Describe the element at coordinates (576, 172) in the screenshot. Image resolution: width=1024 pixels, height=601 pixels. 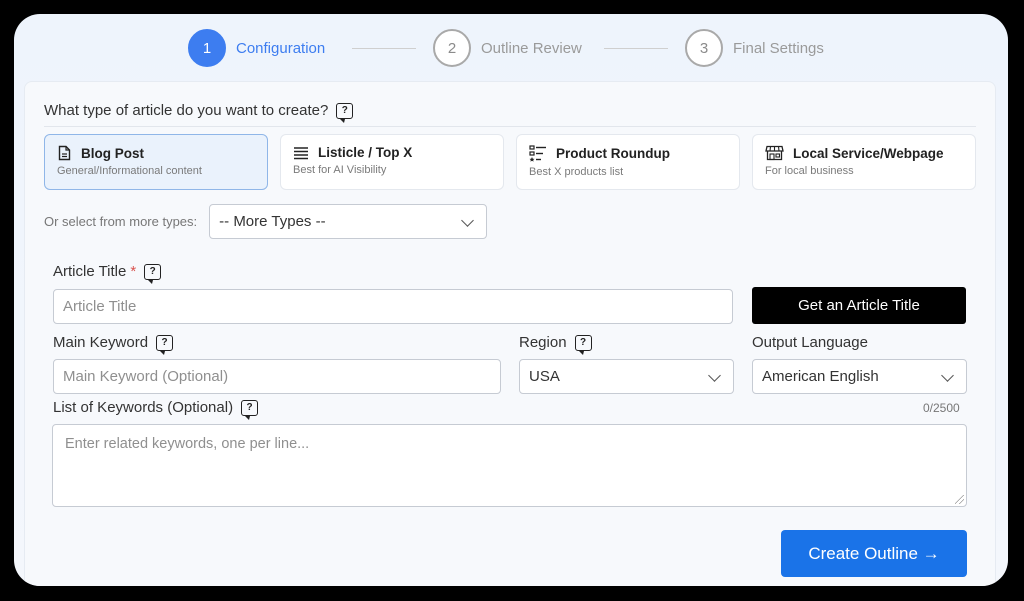
I see `type-card-subtitle: Best X products list` at that location.